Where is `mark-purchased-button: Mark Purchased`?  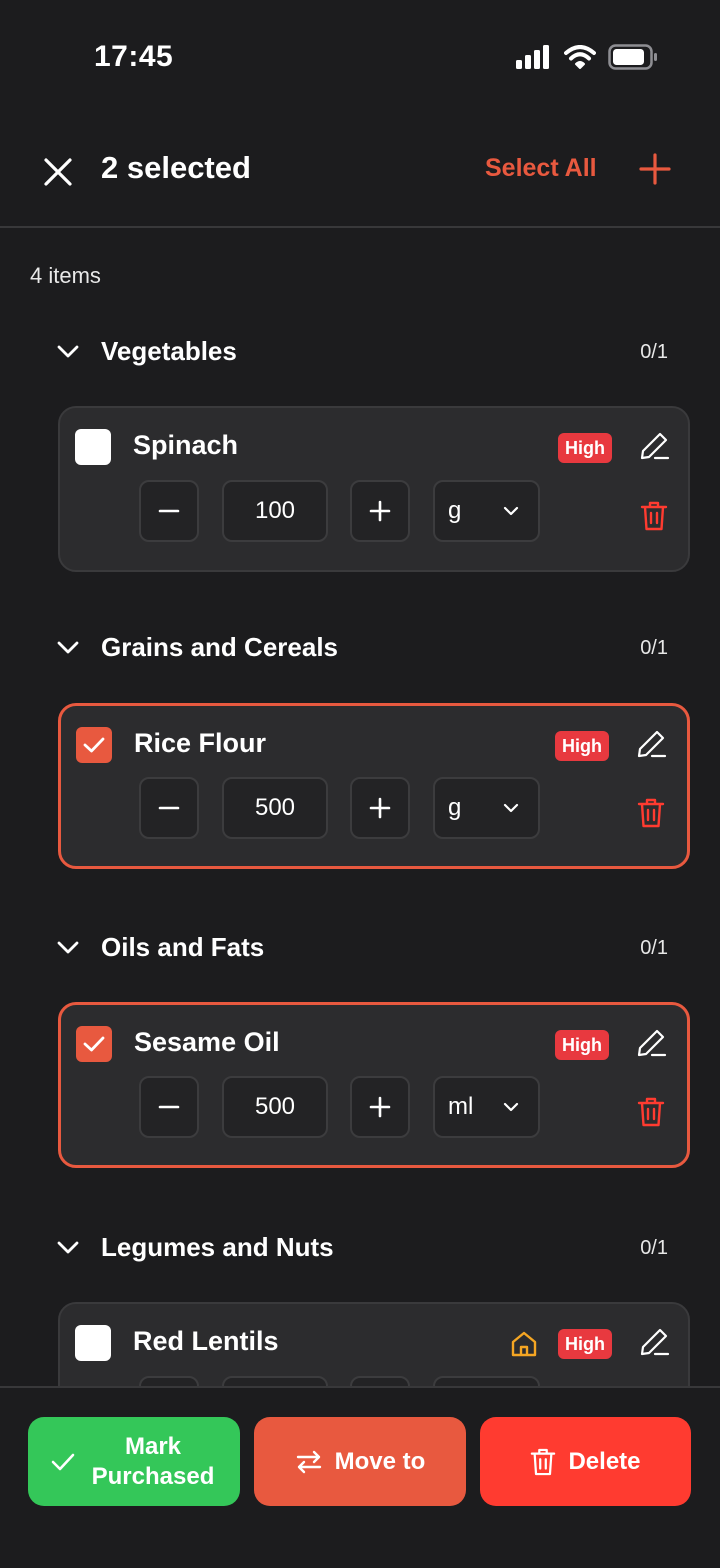
mark-purchased-button: Mark Purchased is located at coordinates (134, 1461).